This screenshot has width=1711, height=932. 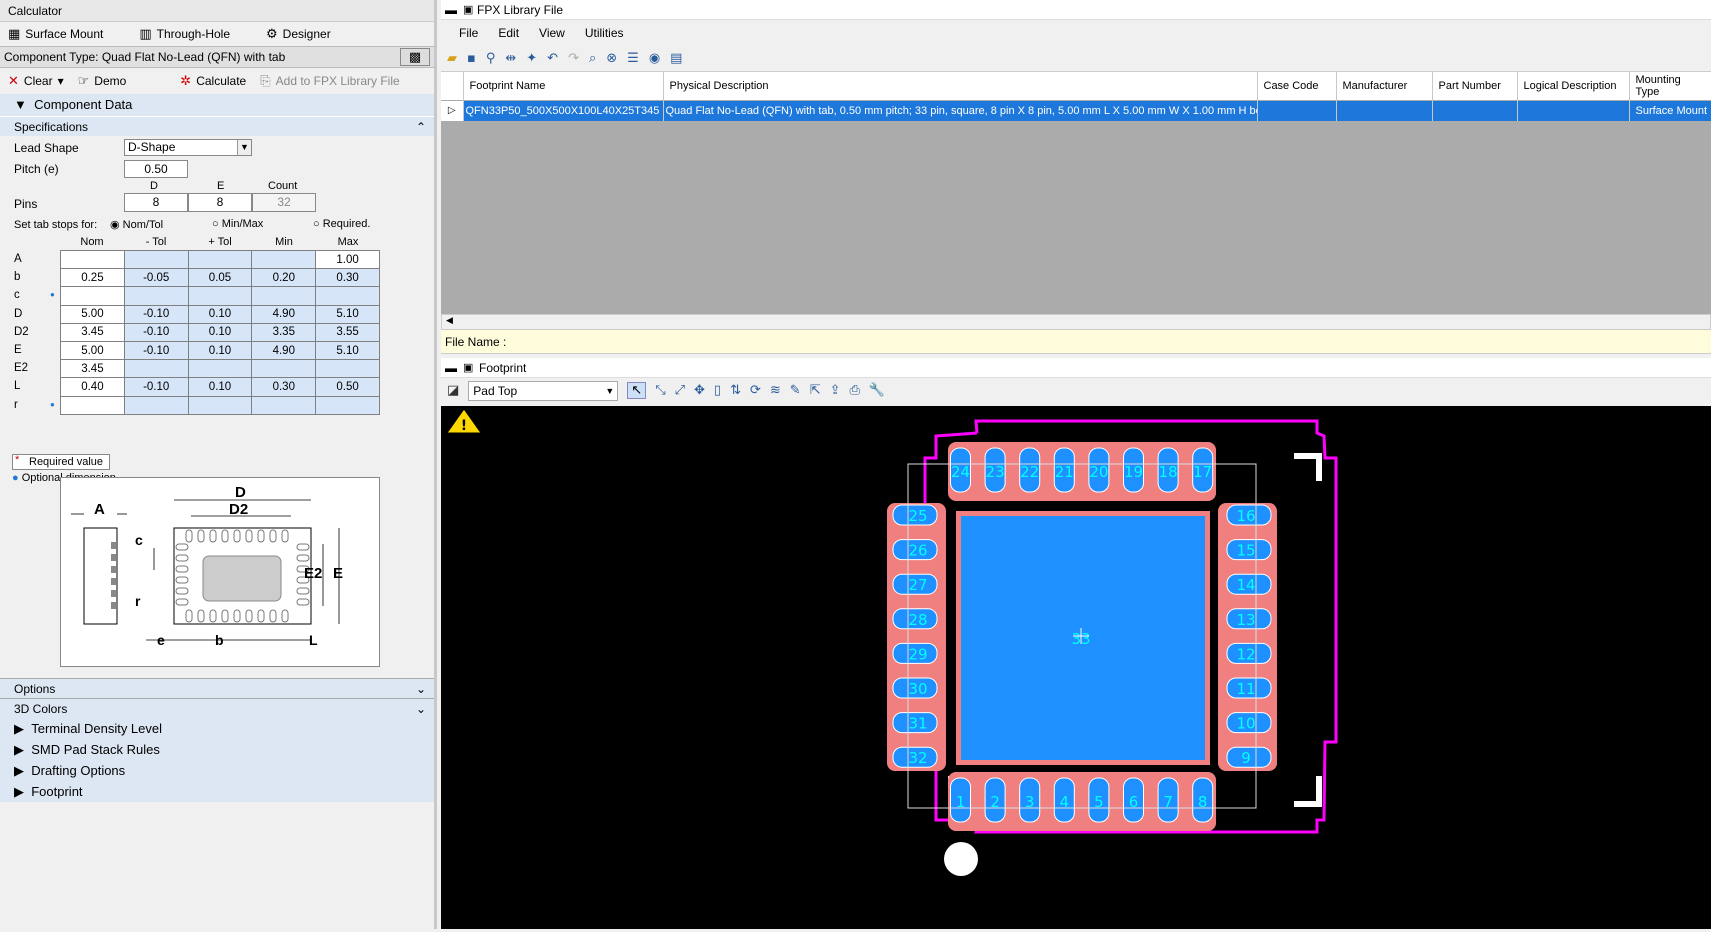 What do you see at coordinates (552, 33) in the screenshot?
I see `menu-view: View` at bounding box center [552, 33].